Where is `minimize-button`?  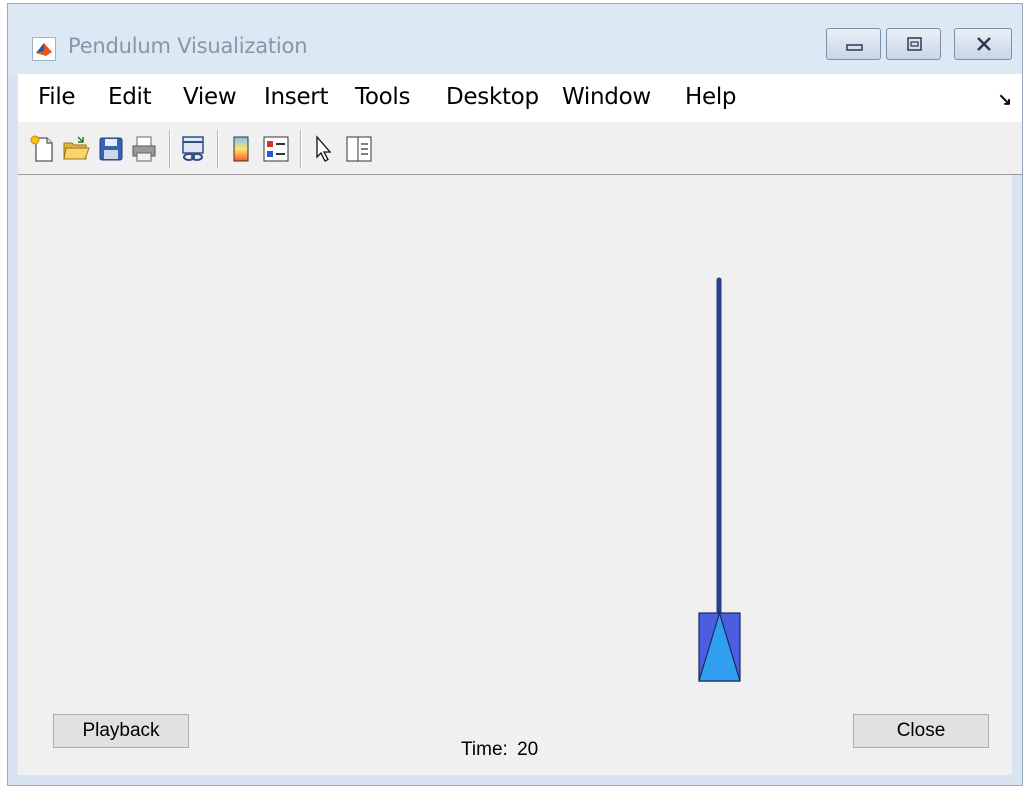 minimize-button is located at coordinates (853, 44).